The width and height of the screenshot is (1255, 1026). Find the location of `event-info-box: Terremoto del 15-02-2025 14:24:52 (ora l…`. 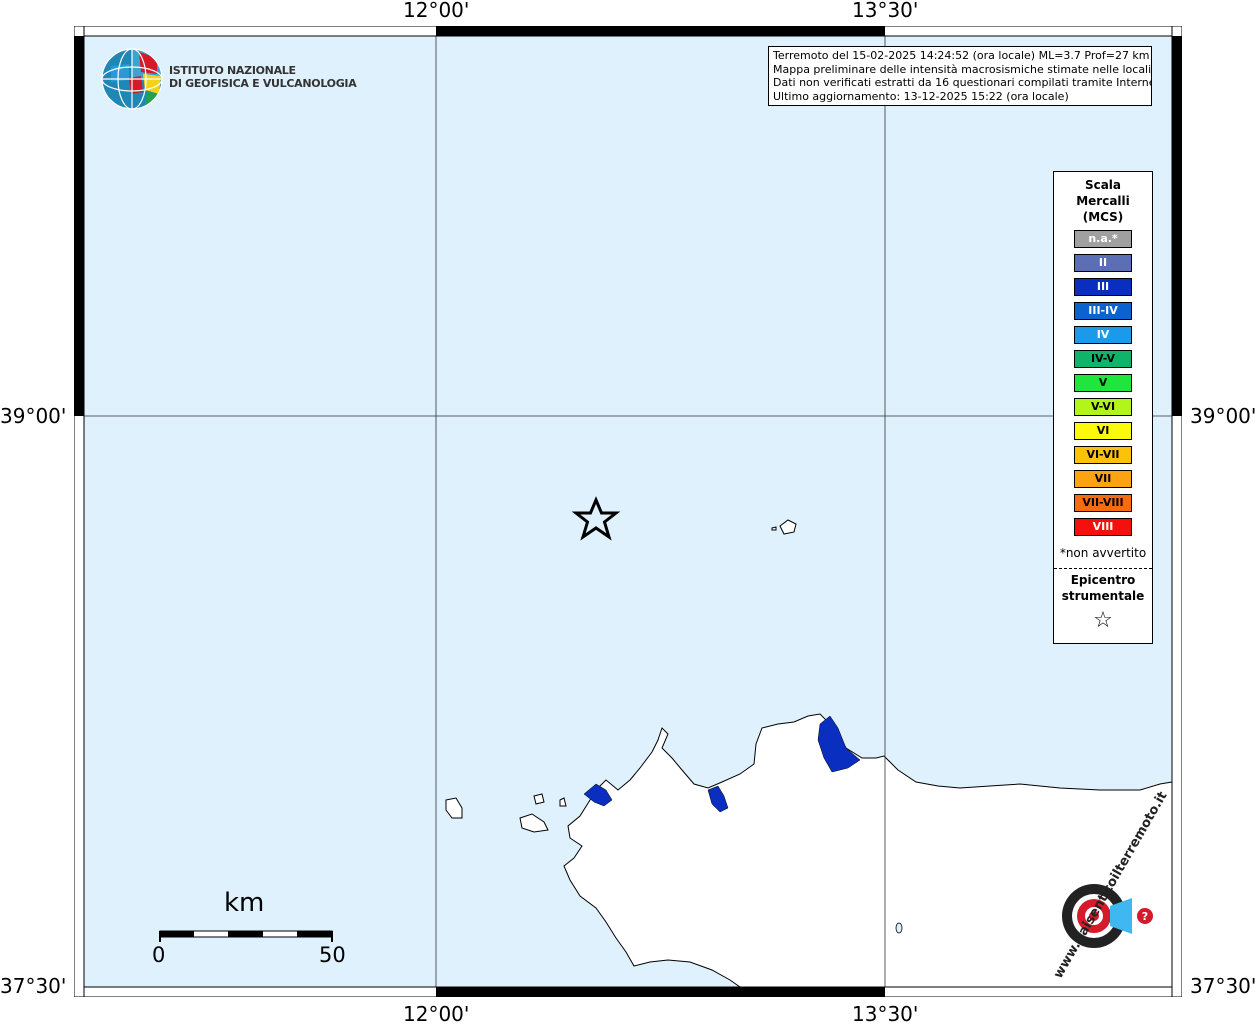

event-info-box: Terremoto del 15-02-2025 14:24:52 (ora l… is located at coordinates (960, 76).